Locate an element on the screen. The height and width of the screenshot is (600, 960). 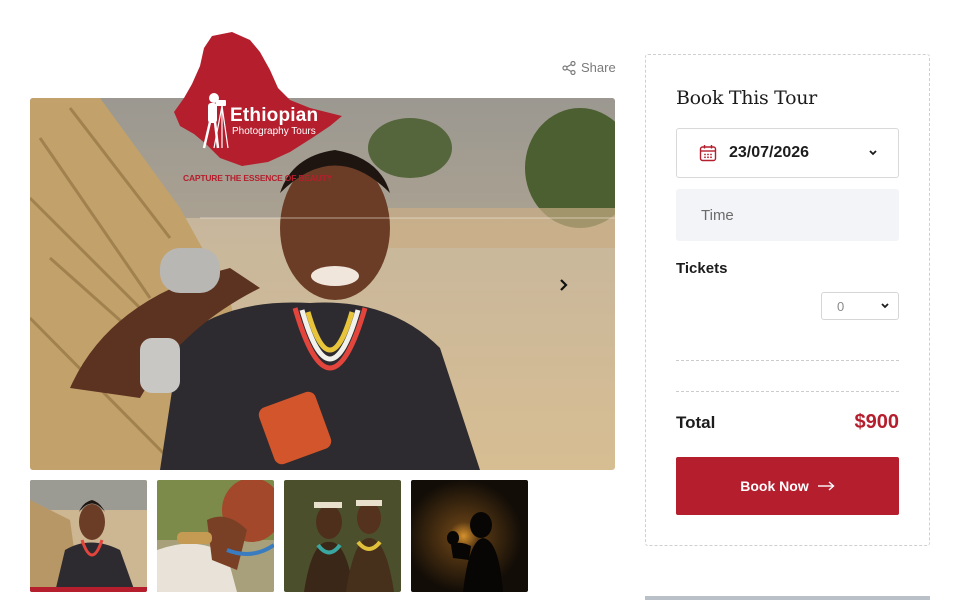
book-now-label: Book Now is located at coordinates (774, 486).